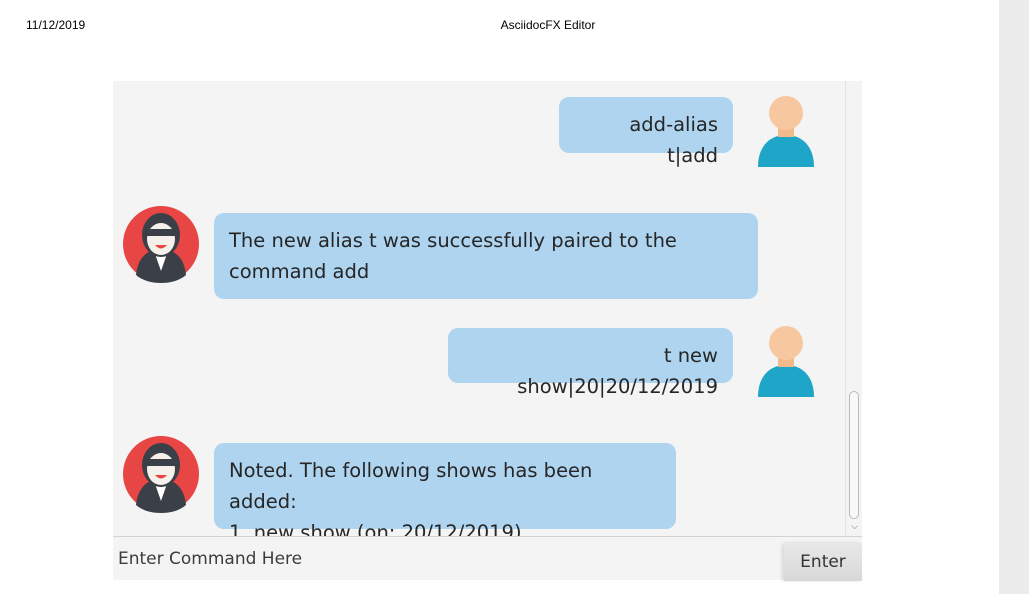 This screenshot has width=1029, height=594. I want to click on print-title: AsciidocFX Editor, so click(548, 25).